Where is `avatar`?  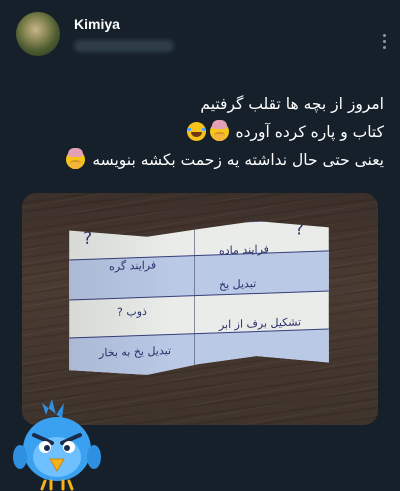
avatar is located at coordinates (38, 34).